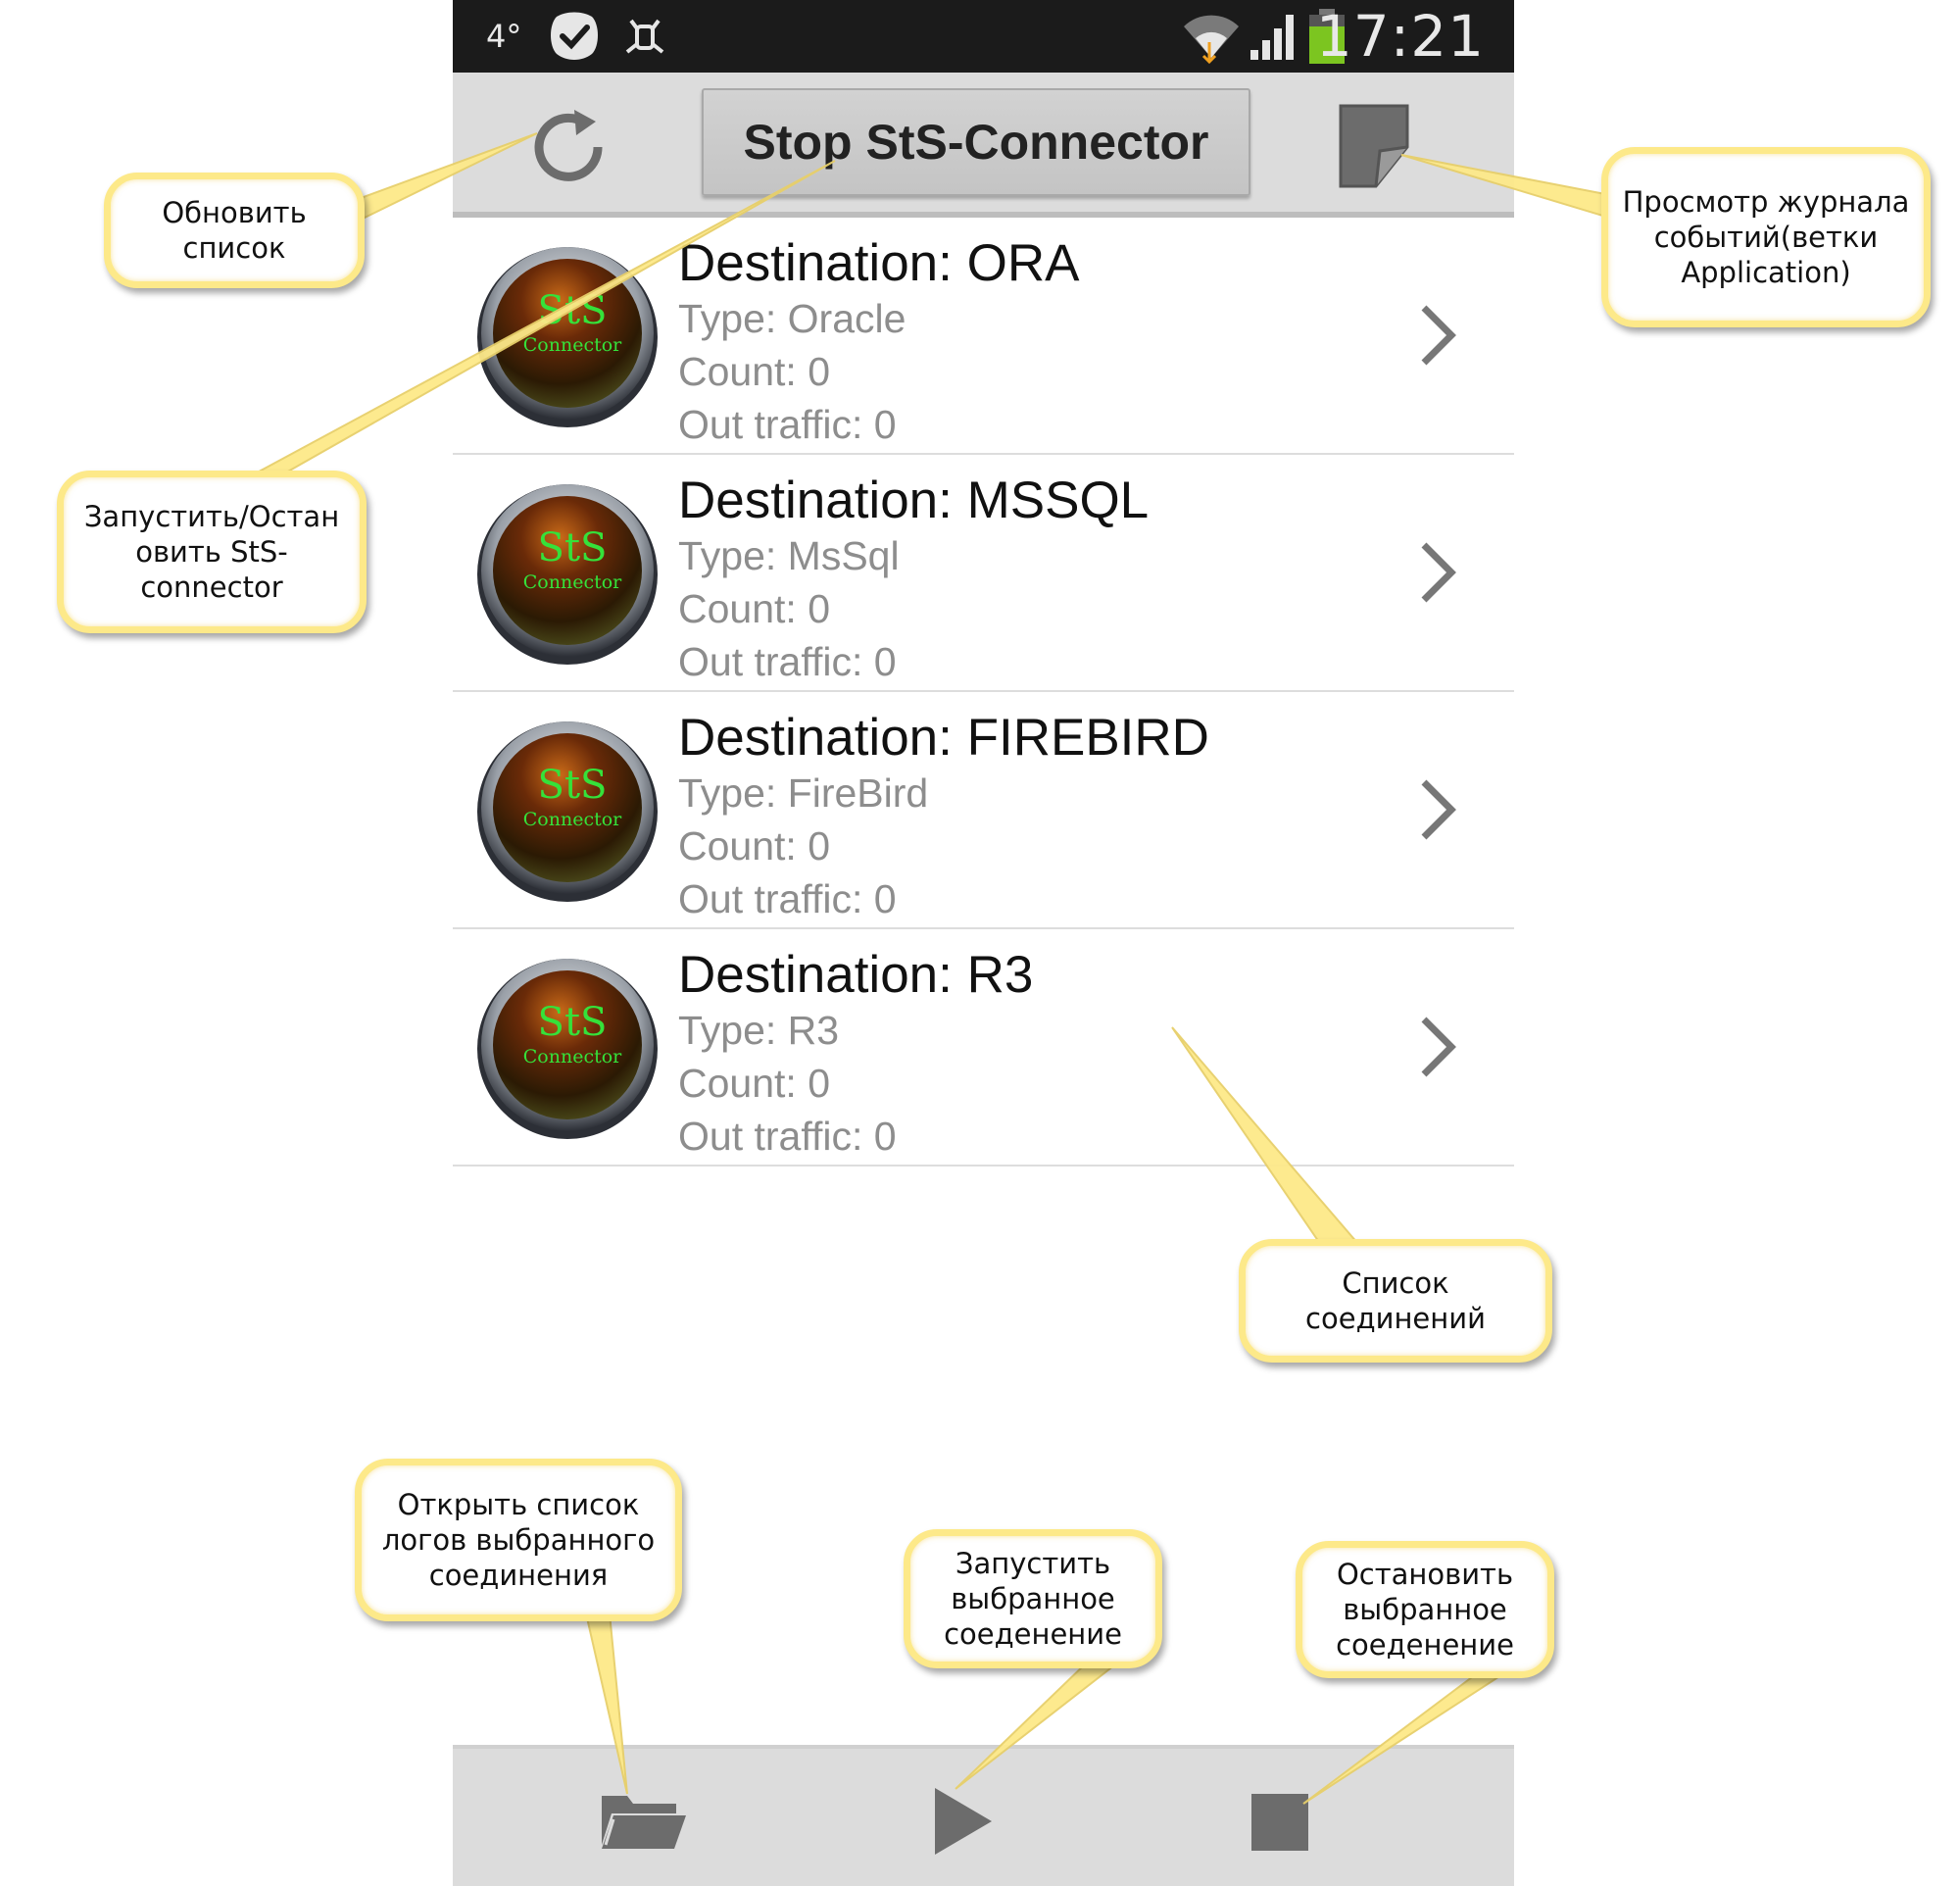 Image resolution: width=1960 pixels, height=1886 pixels. I want to click on callout-start-selected: Запустить выбранное соеденение, so click(1033, 1598).